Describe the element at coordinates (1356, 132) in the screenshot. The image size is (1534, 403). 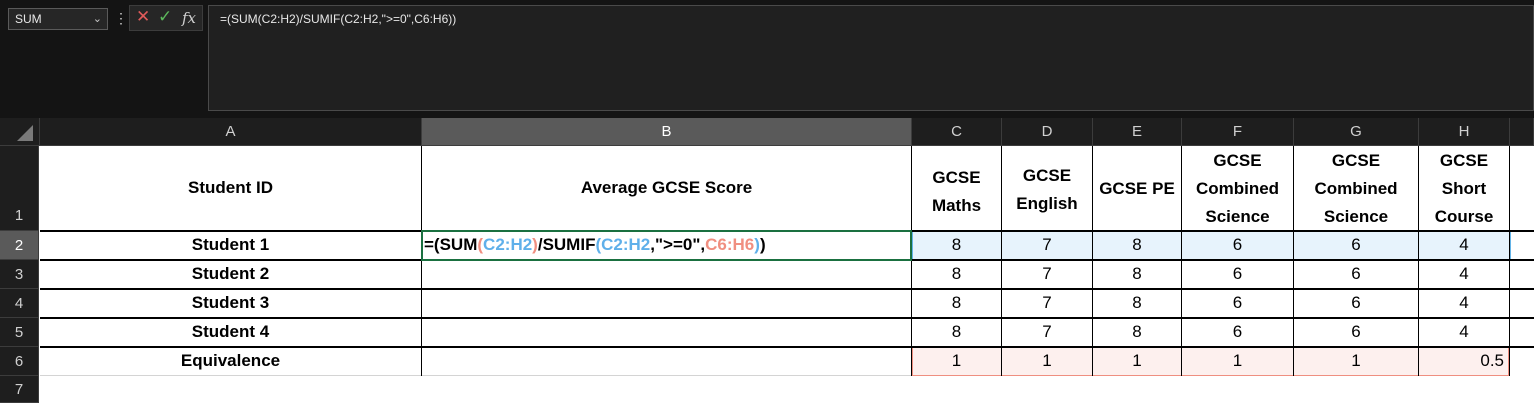
I see `column-header-g: G` at that location.